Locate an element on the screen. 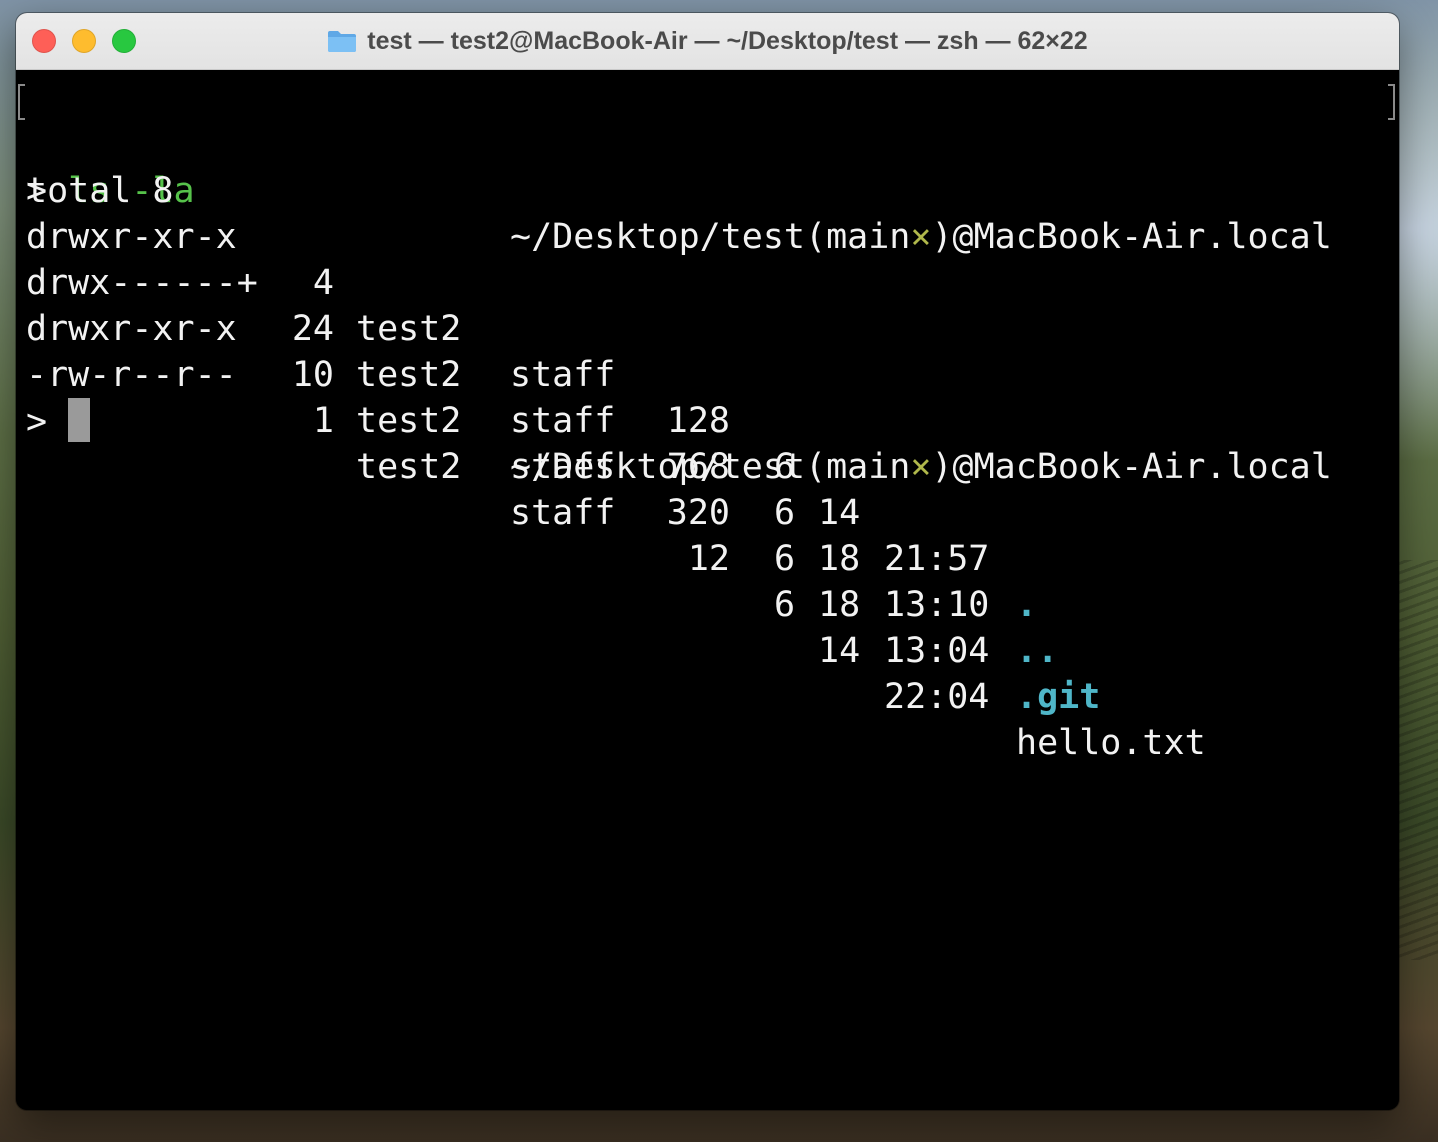 The width and height of the screenshot is (1438, 1142). row-size: 320 is located at coordinates (698, 513).